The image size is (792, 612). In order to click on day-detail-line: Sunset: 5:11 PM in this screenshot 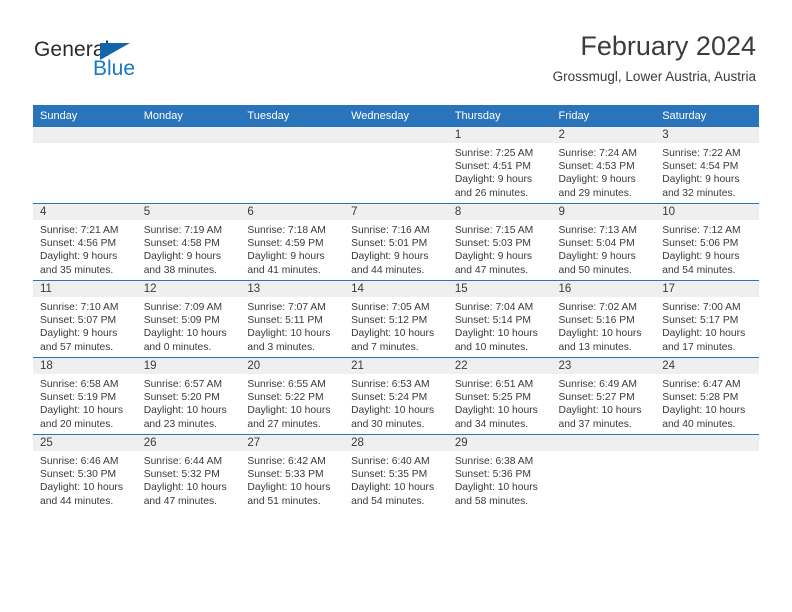, I will do `click(285, 321)`.